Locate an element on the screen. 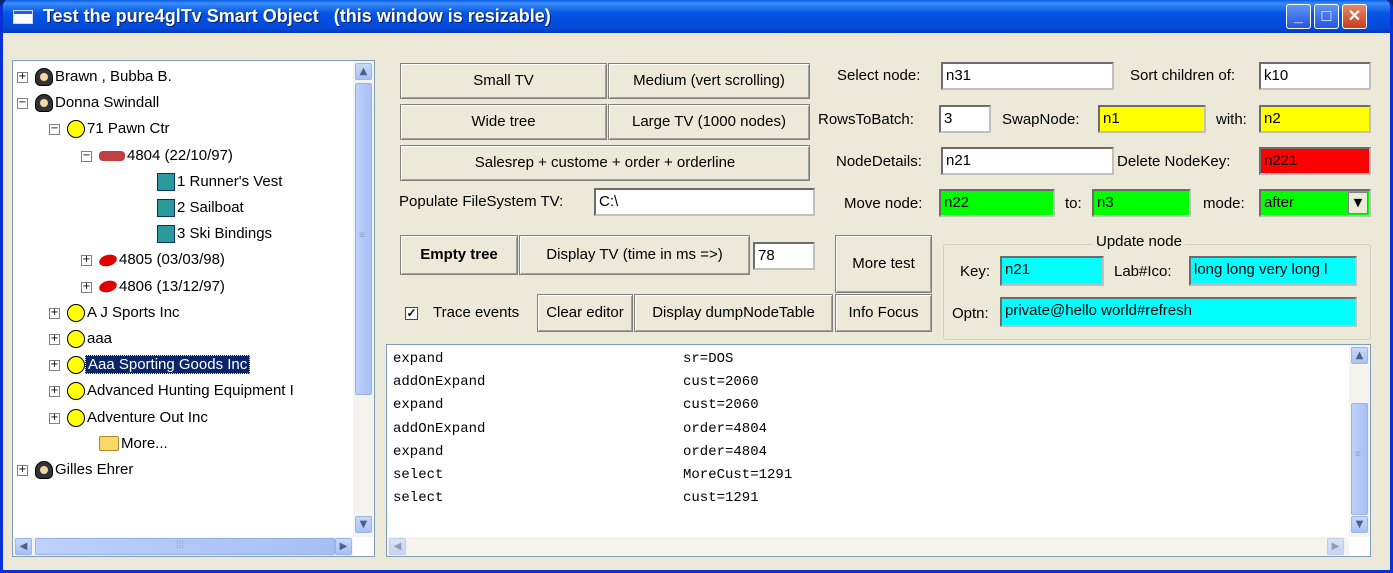 Image resolution: width=1393 pixels, height=573 pixels. to-input: n3 is located at coordinates (1141, 203).